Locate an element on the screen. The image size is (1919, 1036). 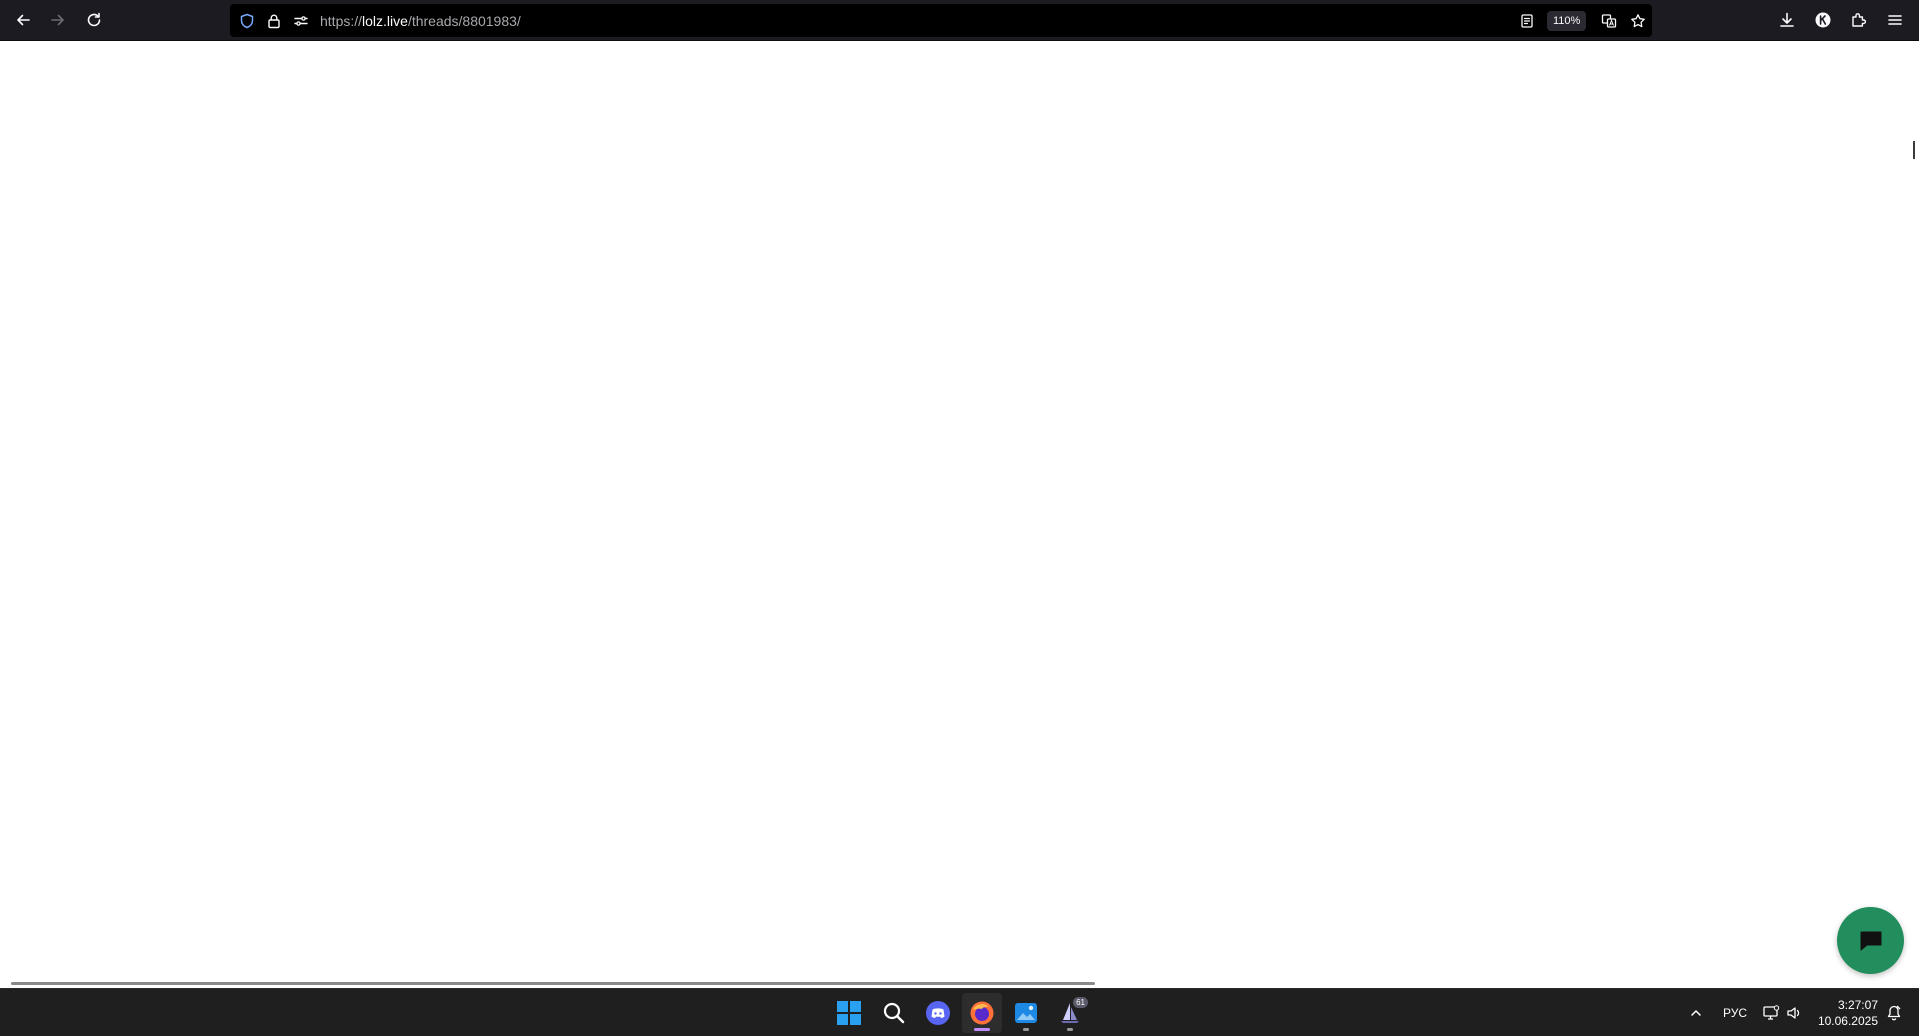
reader-view-icon is located at coordinates (1527, 21).